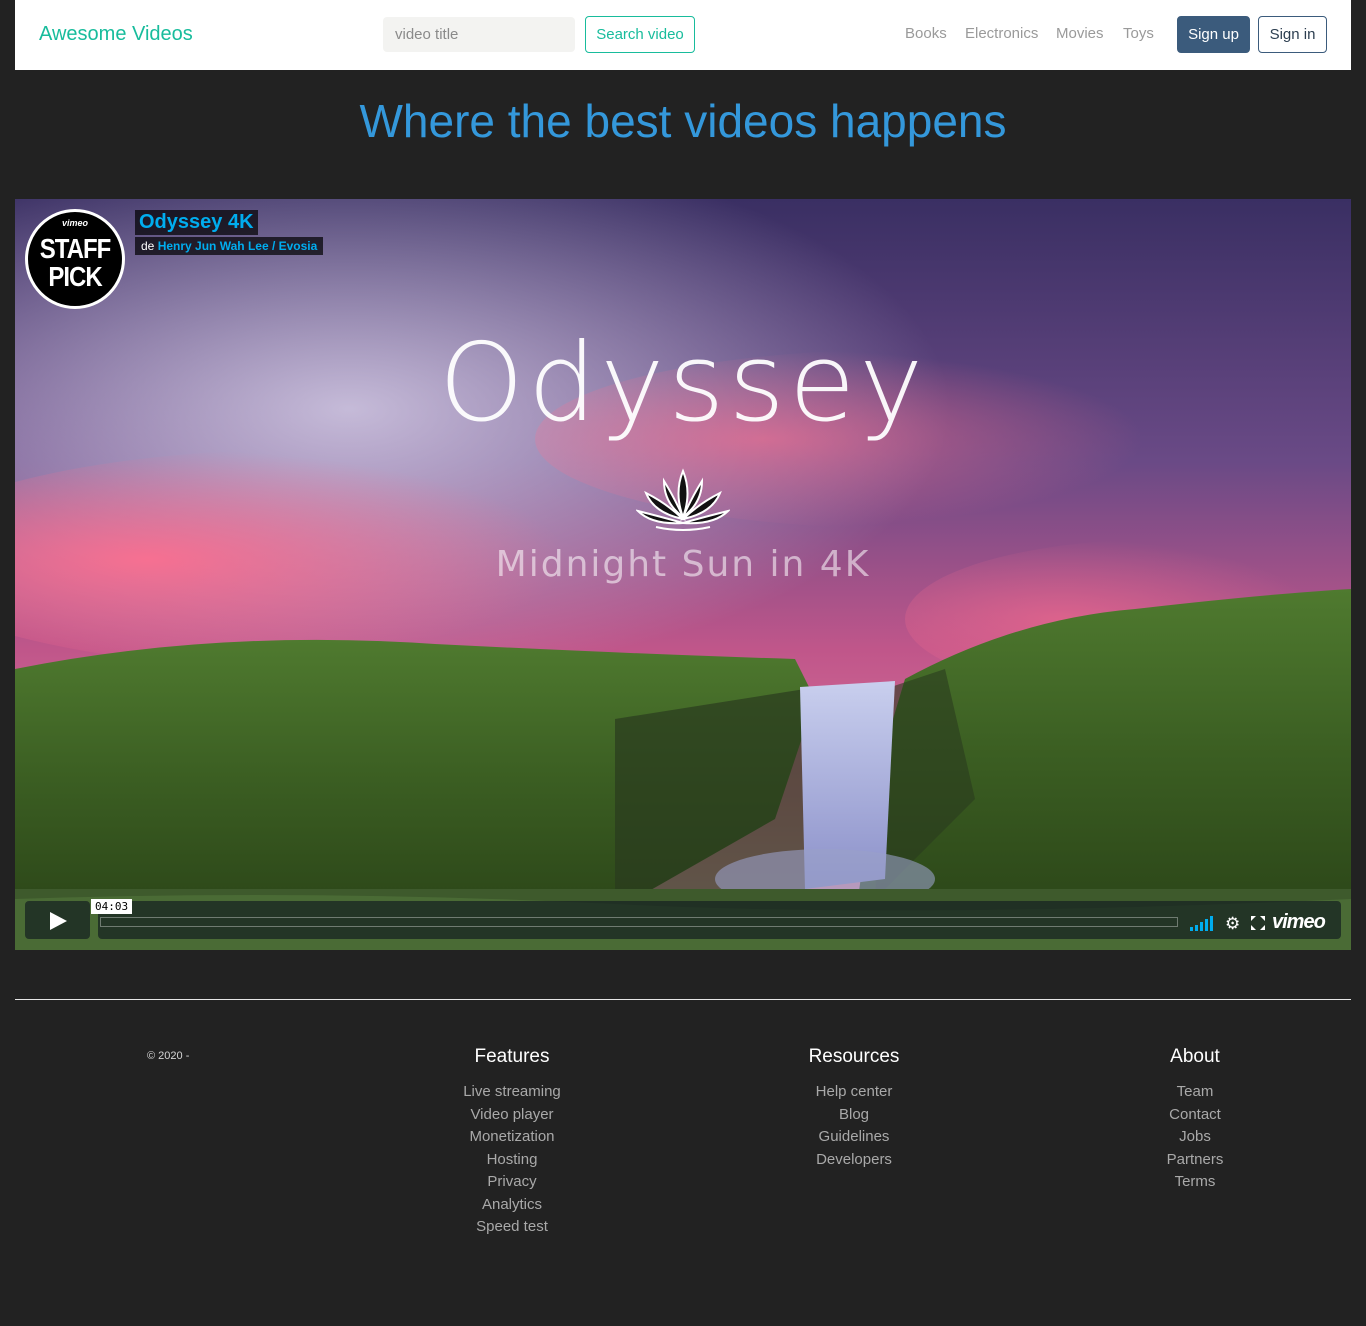 The width and height of the screenshot is (1366, 1326). I want to click on hero-title: Where the best videos happens, so click(683, 121).